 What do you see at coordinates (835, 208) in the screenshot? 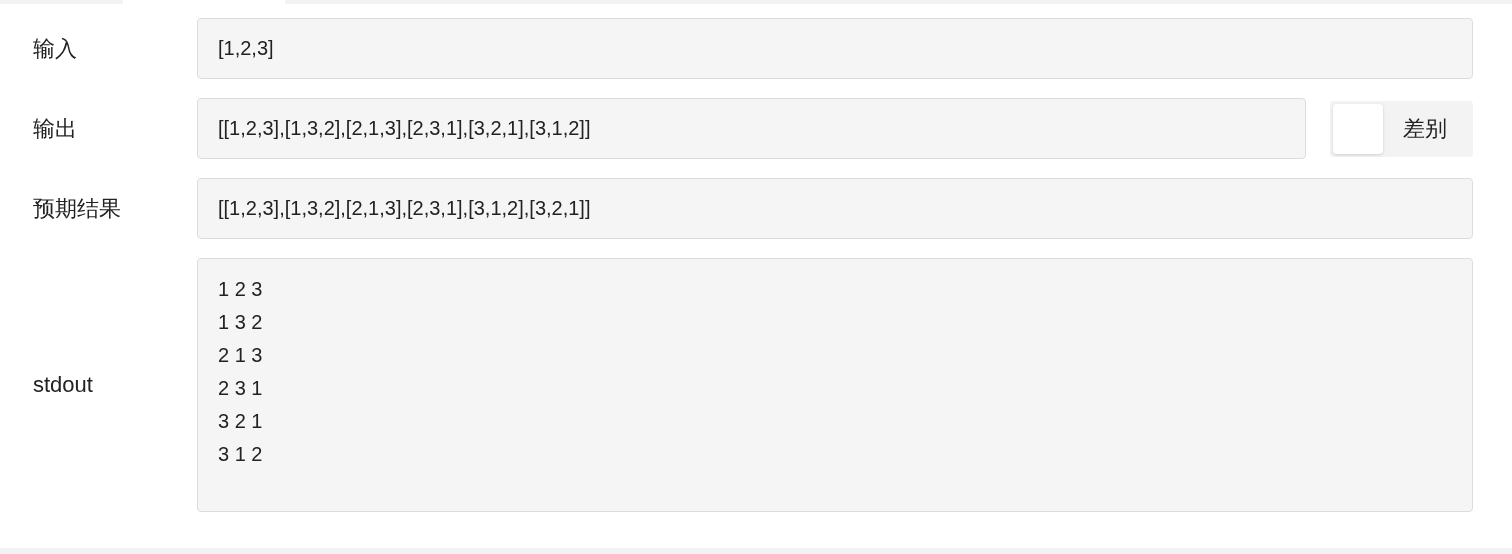
I see `output-field: [[1,2,3],[1,3,2],[2,1,3],[2,3,1],[3,1,2],[3,2,1]]` at bounding box center [835, 208].